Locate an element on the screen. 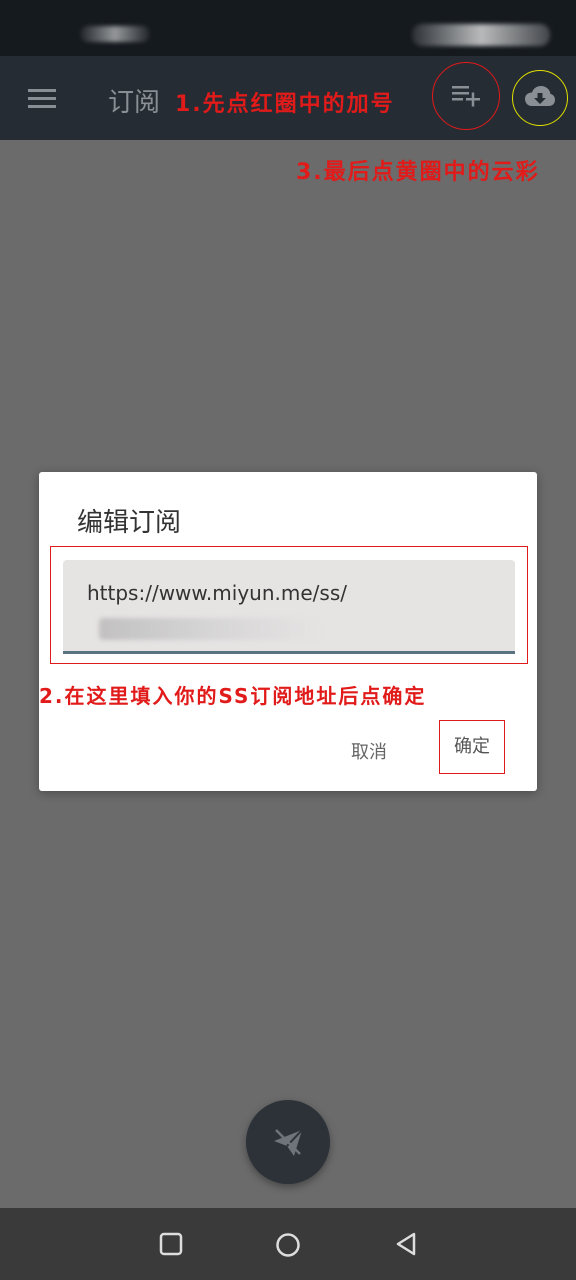  home-circle-icon is located at coordinates (288, 1245).